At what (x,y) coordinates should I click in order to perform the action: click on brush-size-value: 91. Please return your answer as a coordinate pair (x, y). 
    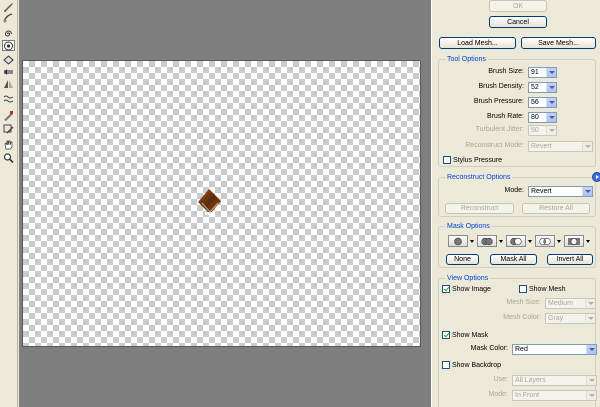
    Looking at the image, I should click on (535, 72).